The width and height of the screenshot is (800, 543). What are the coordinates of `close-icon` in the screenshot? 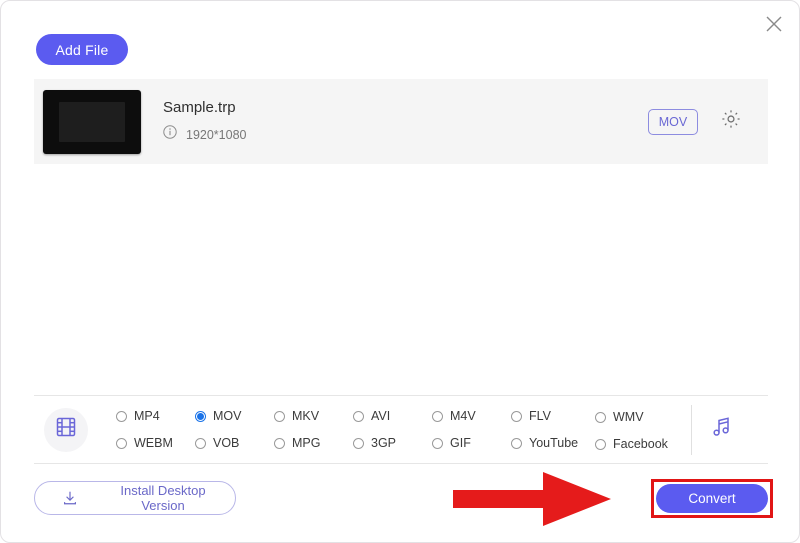 It's located at (774, 24).